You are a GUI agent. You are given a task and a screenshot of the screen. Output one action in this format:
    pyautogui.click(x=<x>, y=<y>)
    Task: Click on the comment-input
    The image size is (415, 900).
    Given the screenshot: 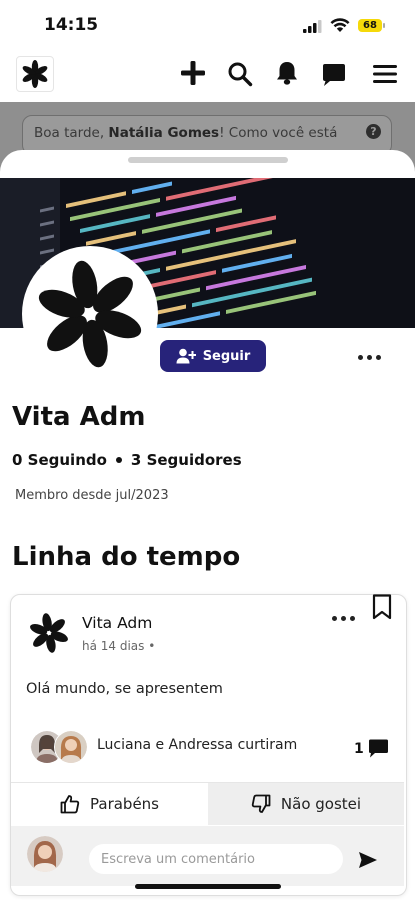 What is the action you would take?
    pyautogui.click(x=216, y=859)
    